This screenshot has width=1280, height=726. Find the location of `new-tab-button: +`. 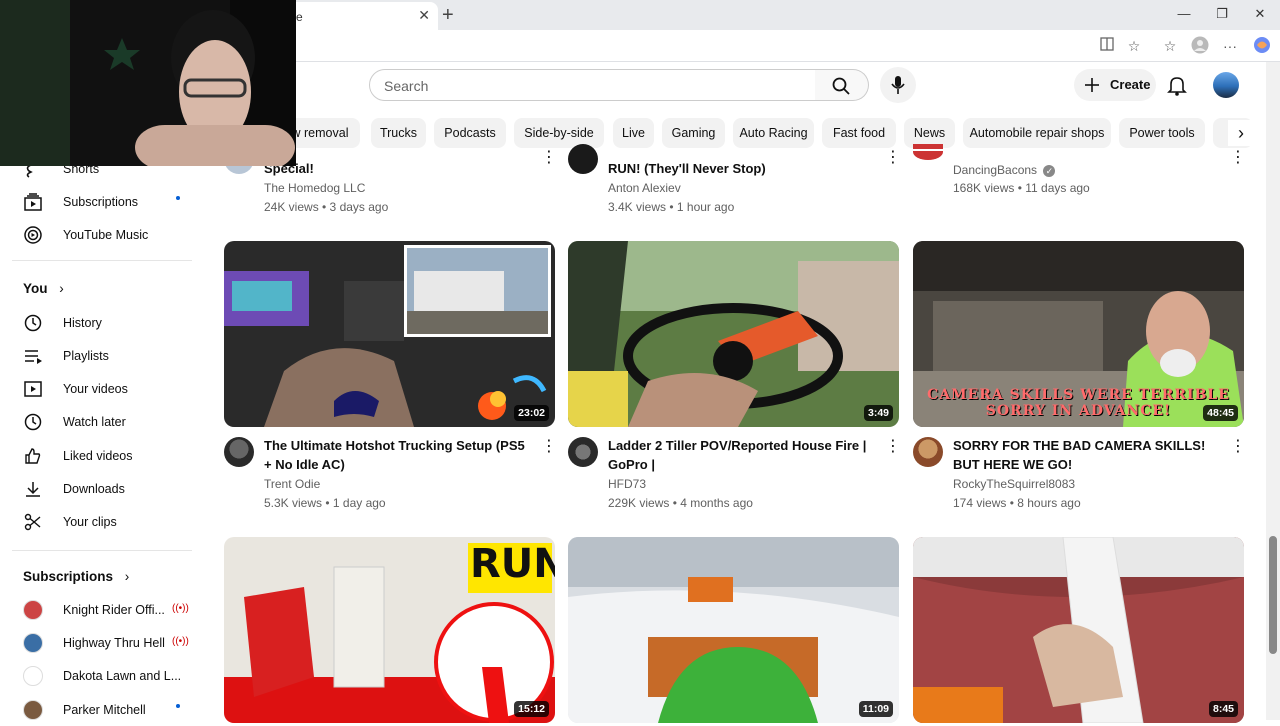

new-tab-button: + is located at coordinates (452, 15).